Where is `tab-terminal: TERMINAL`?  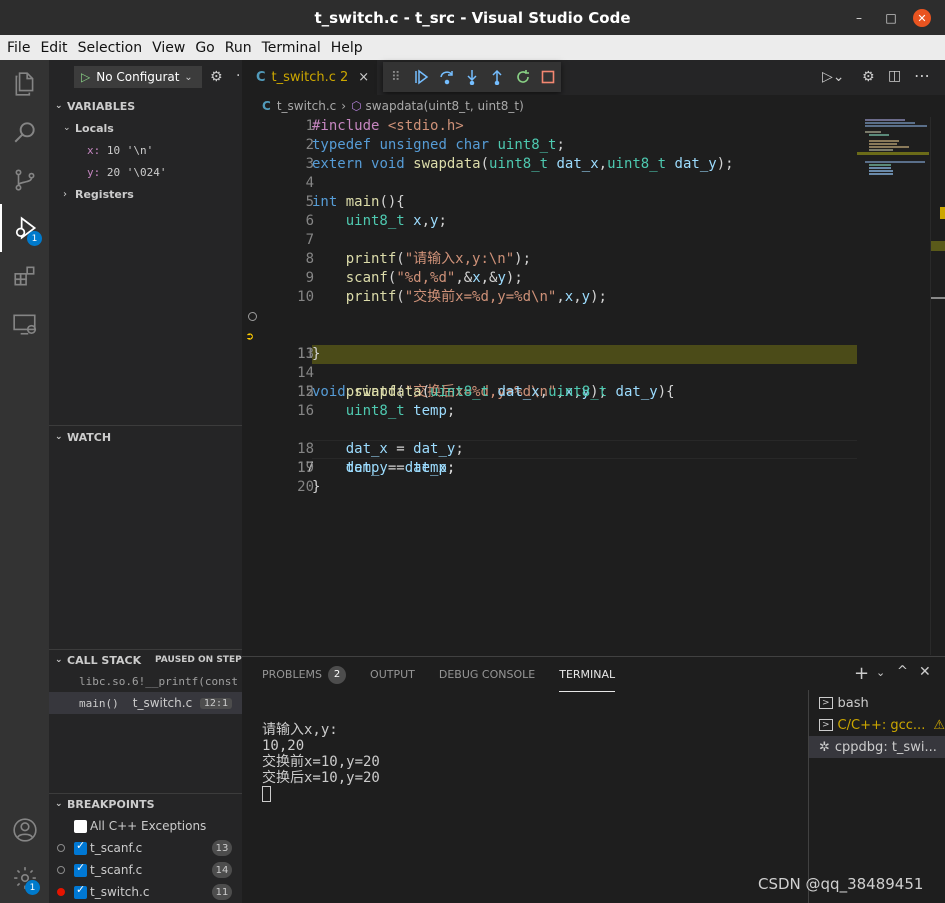 tab-terminal: TERMINAL is located at coordinates (587, 674).